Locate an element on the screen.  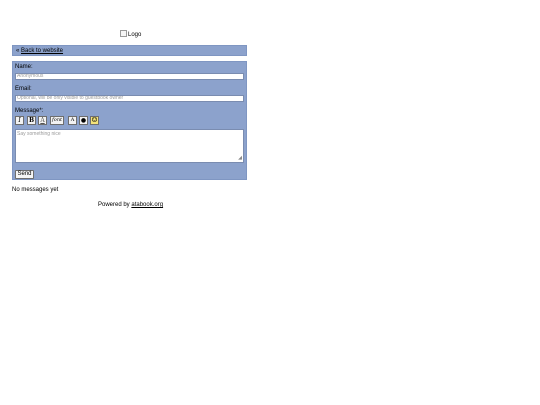
send-button: Send is located at coordinates (24, 174).